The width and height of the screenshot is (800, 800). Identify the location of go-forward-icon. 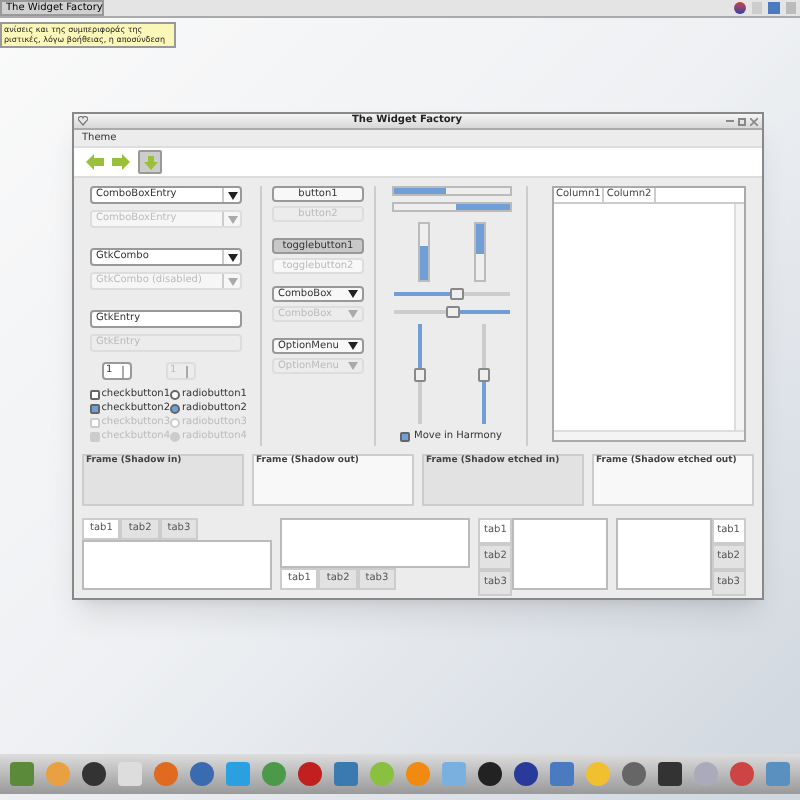
(121, 162).